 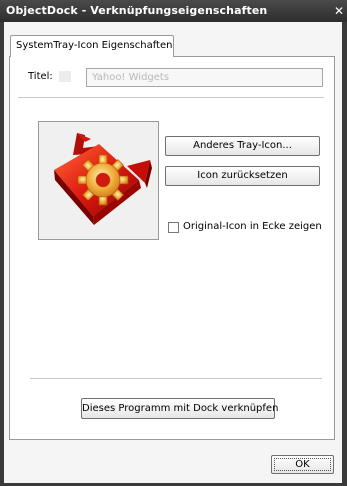 What do you see at coordinates (179, 408) in the screenshot?
I see `link-to-dock-button: Dieses Programm mit Dock verknüpfen` at bounding box center [179, 408].